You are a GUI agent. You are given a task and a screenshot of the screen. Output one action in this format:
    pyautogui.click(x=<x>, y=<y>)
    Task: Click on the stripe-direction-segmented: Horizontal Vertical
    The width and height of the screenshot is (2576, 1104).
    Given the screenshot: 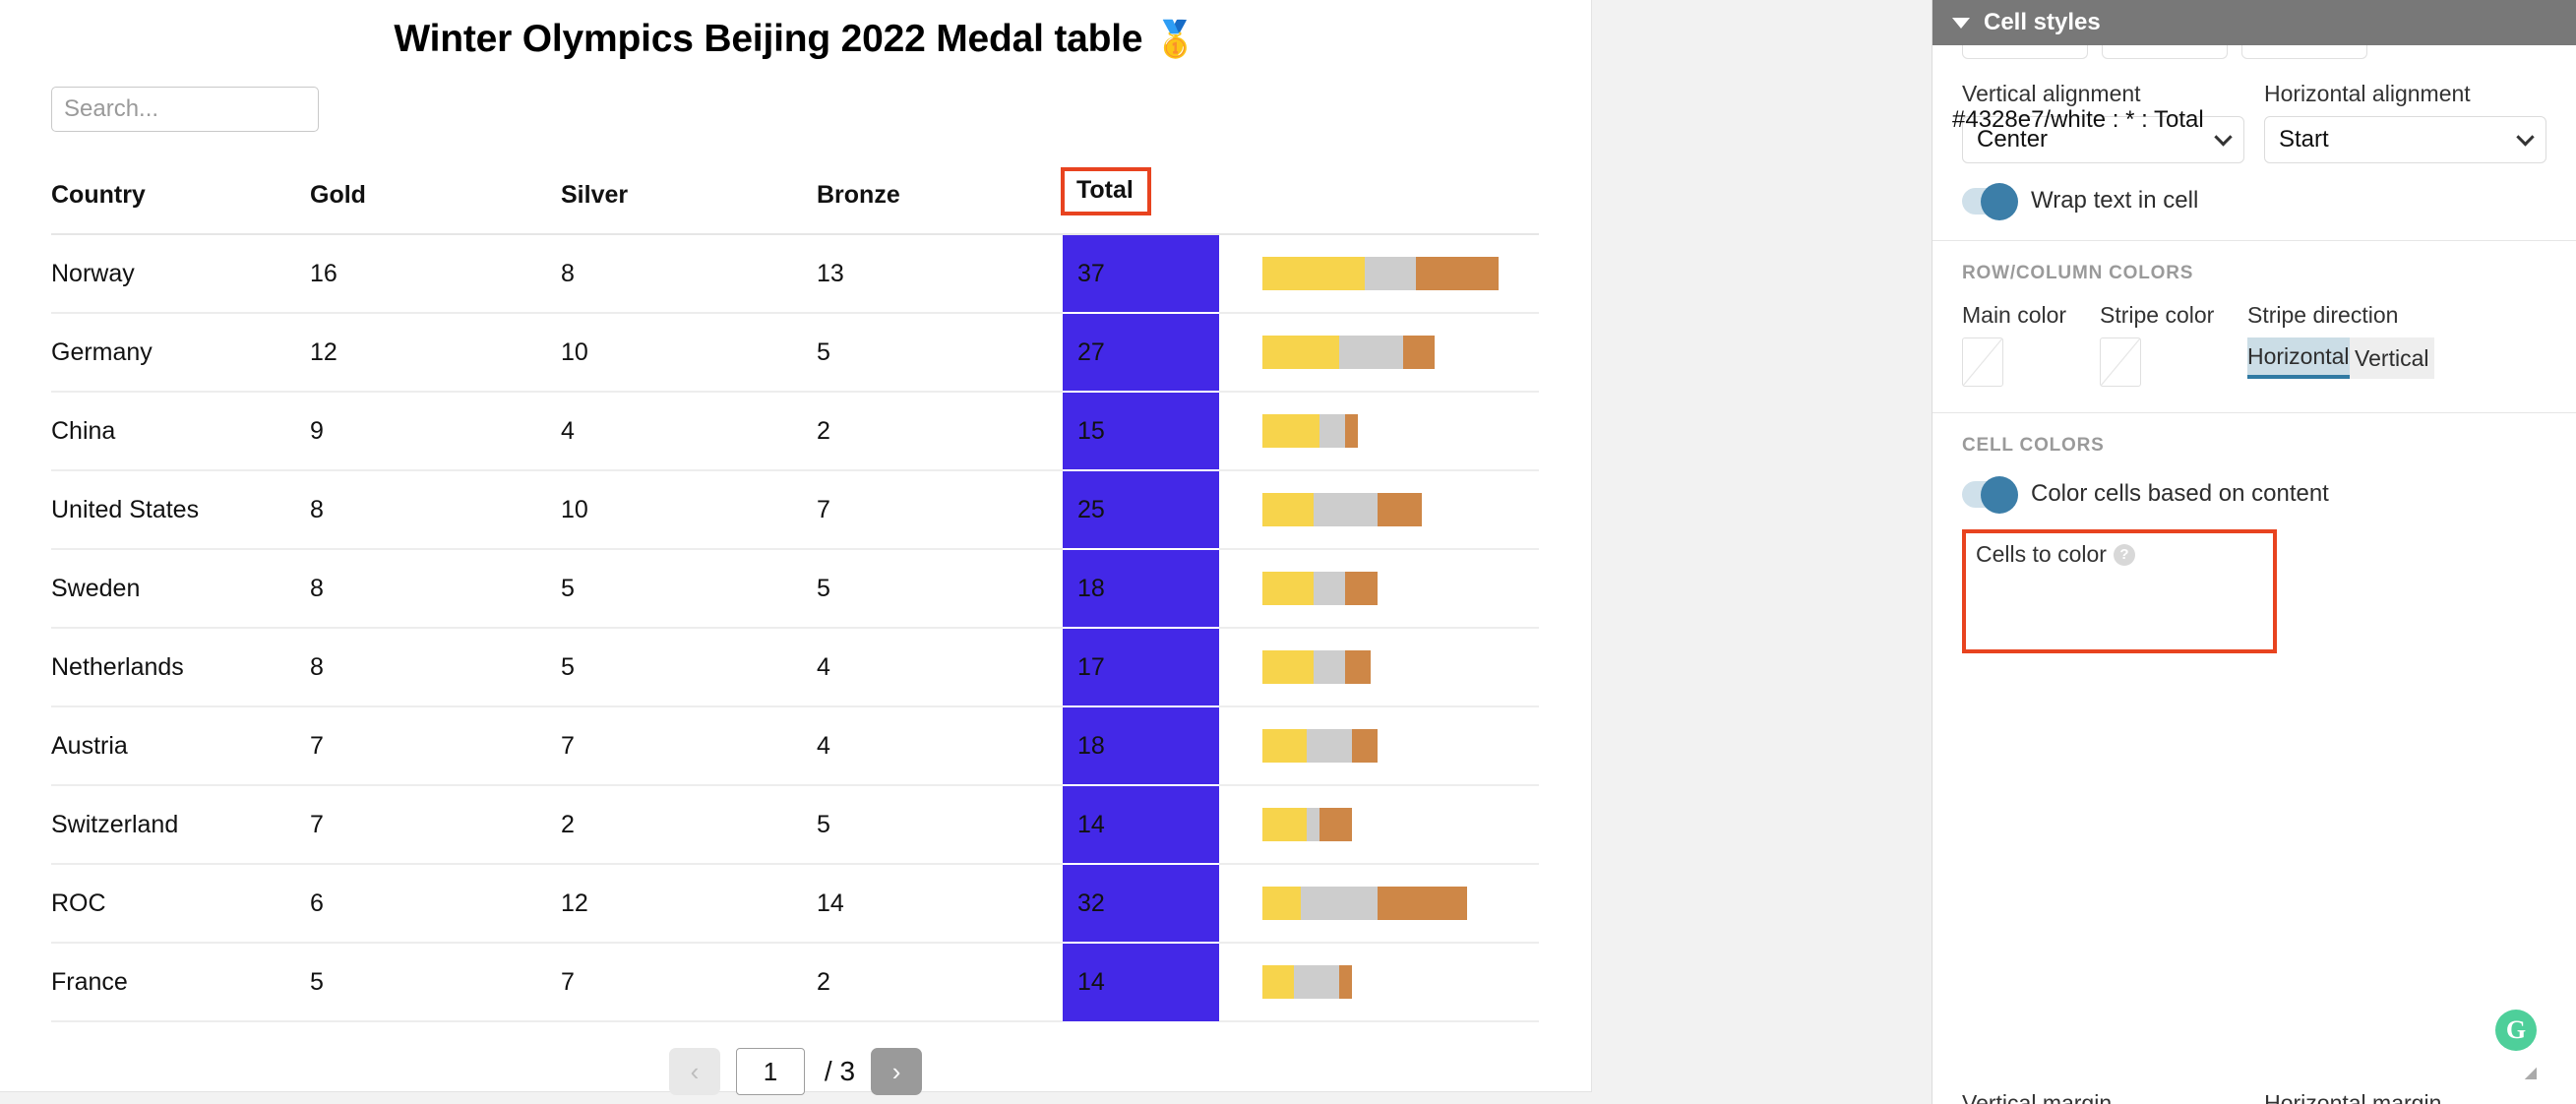 What is the action you would take?
    pyautogui.click(x=2340, y=358)
    